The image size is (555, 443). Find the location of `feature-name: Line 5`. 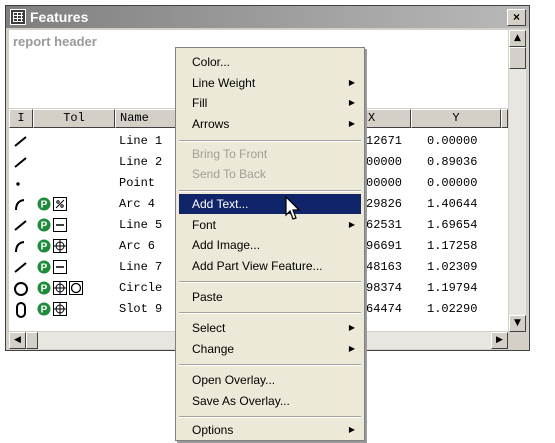

feature-name: Line 5 is located at coordinates (141, 225).